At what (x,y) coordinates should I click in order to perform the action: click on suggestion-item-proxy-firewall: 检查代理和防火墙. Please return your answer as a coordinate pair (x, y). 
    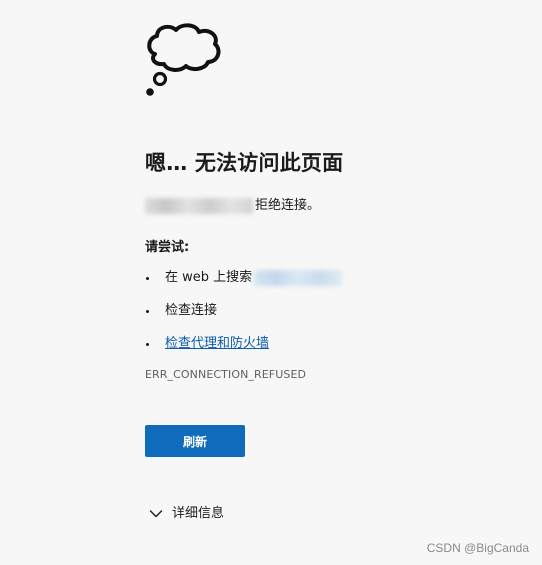
    Looking at the image, I should click on (335, 344).